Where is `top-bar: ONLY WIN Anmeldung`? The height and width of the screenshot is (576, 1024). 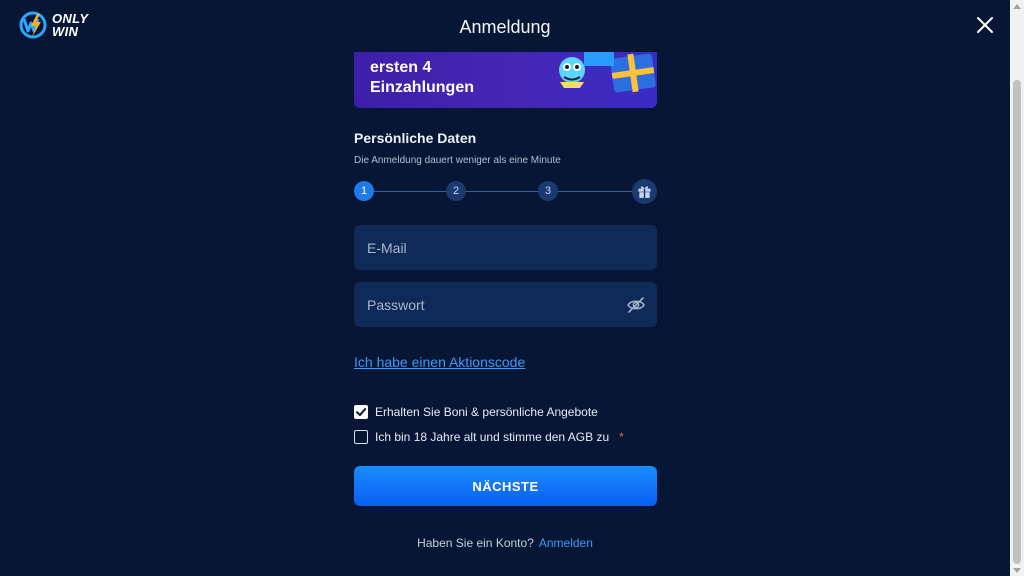
top-bar: ONLY WIN Anmeldung is located at coordinates (505, 26).